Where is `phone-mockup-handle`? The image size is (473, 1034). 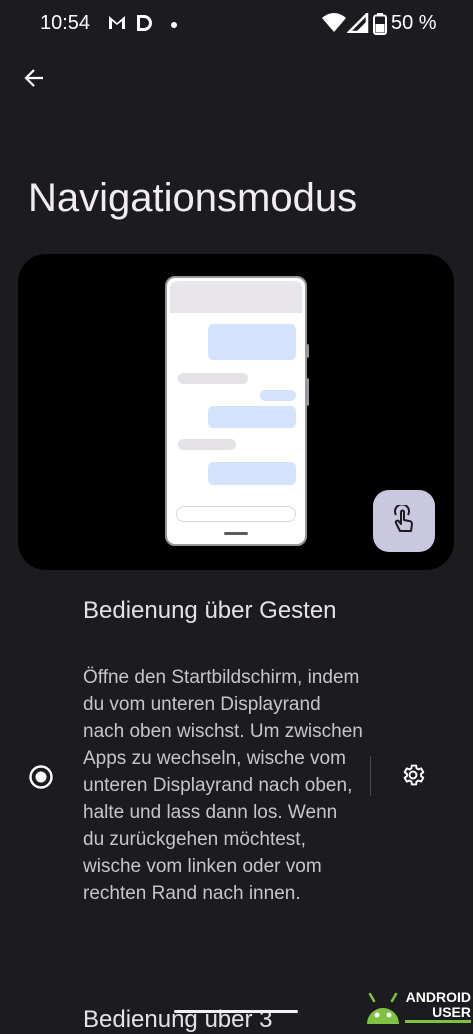 phone-mockup-handle is located at coordinates (236, 533).